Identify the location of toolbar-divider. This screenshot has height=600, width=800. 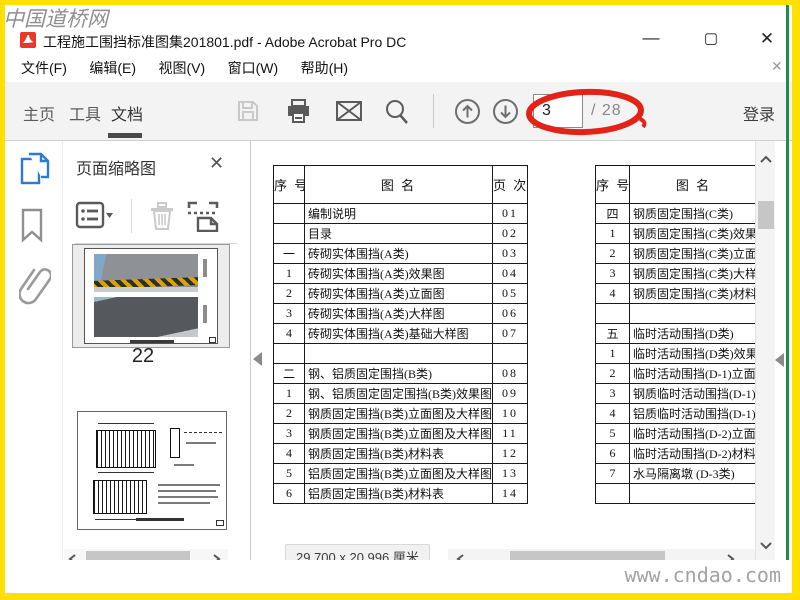
(433, 111).